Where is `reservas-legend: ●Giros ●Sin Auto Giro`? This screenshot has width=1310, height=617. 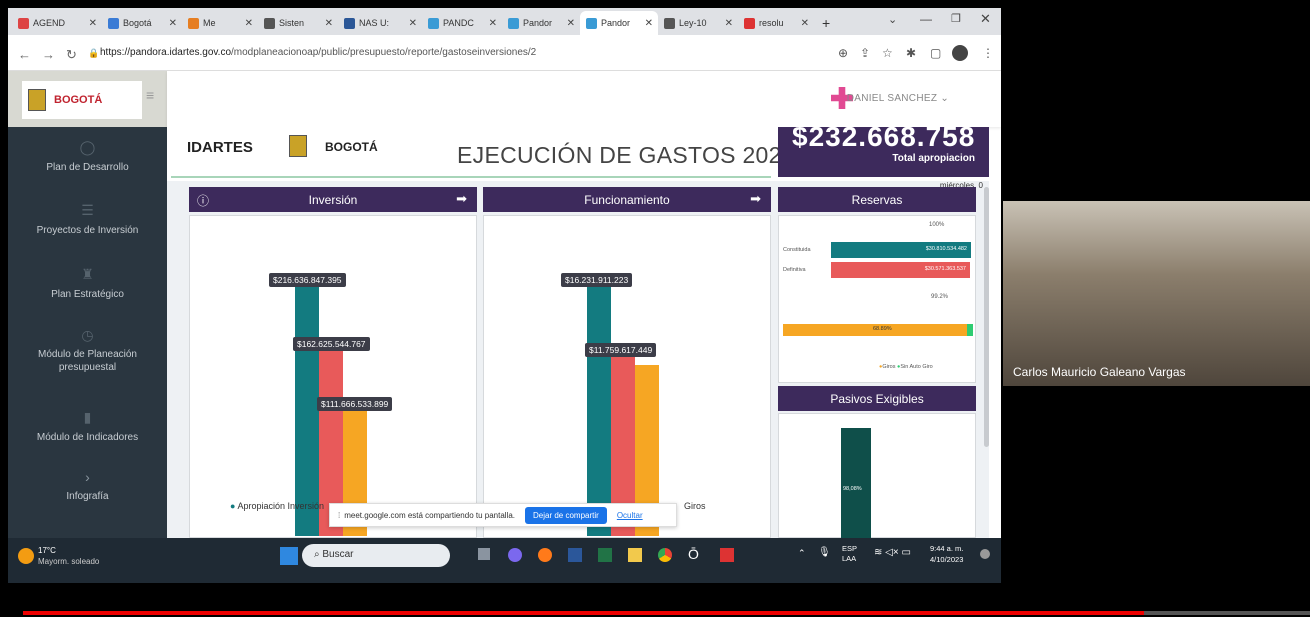
reservas-legend: ●Giros ●Sin Auto Giro is located at coordinates (906, 367).